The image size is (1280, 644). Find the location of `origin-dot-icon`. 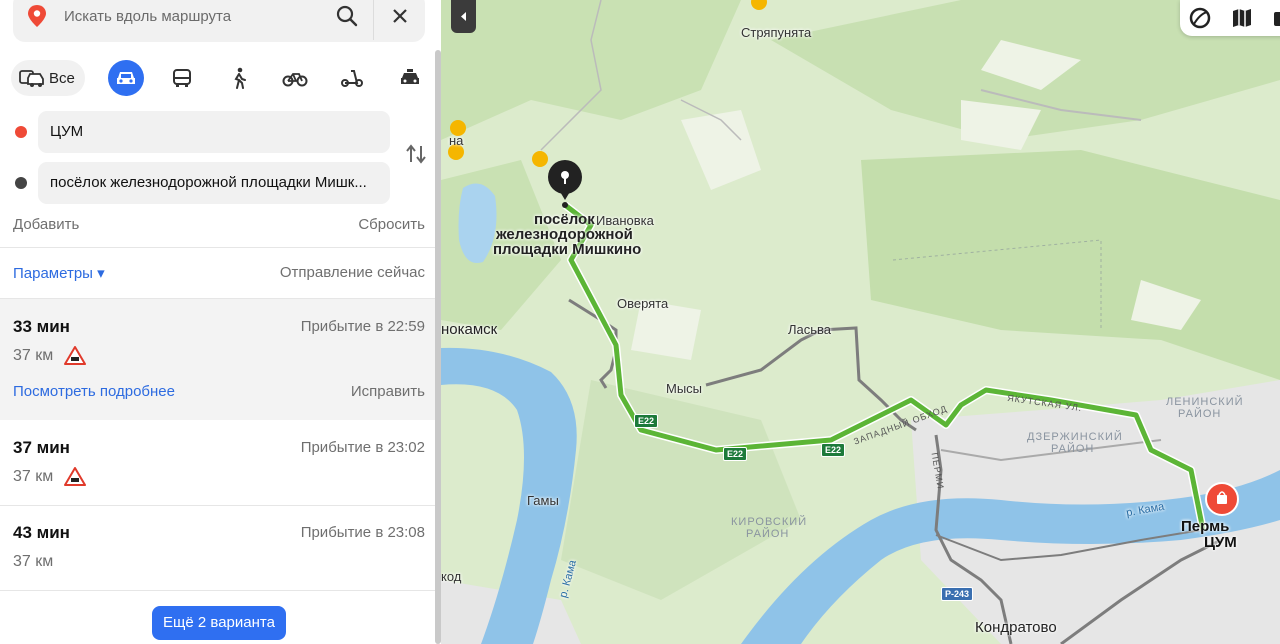

origin-dot-icon is located at coordinates (21, 132).